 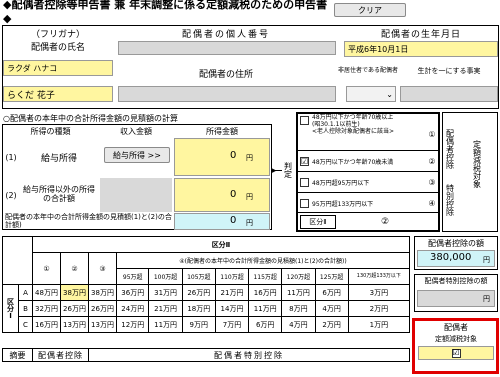 I want to click on table-cell: 31万円, so click(x=165, y=292).